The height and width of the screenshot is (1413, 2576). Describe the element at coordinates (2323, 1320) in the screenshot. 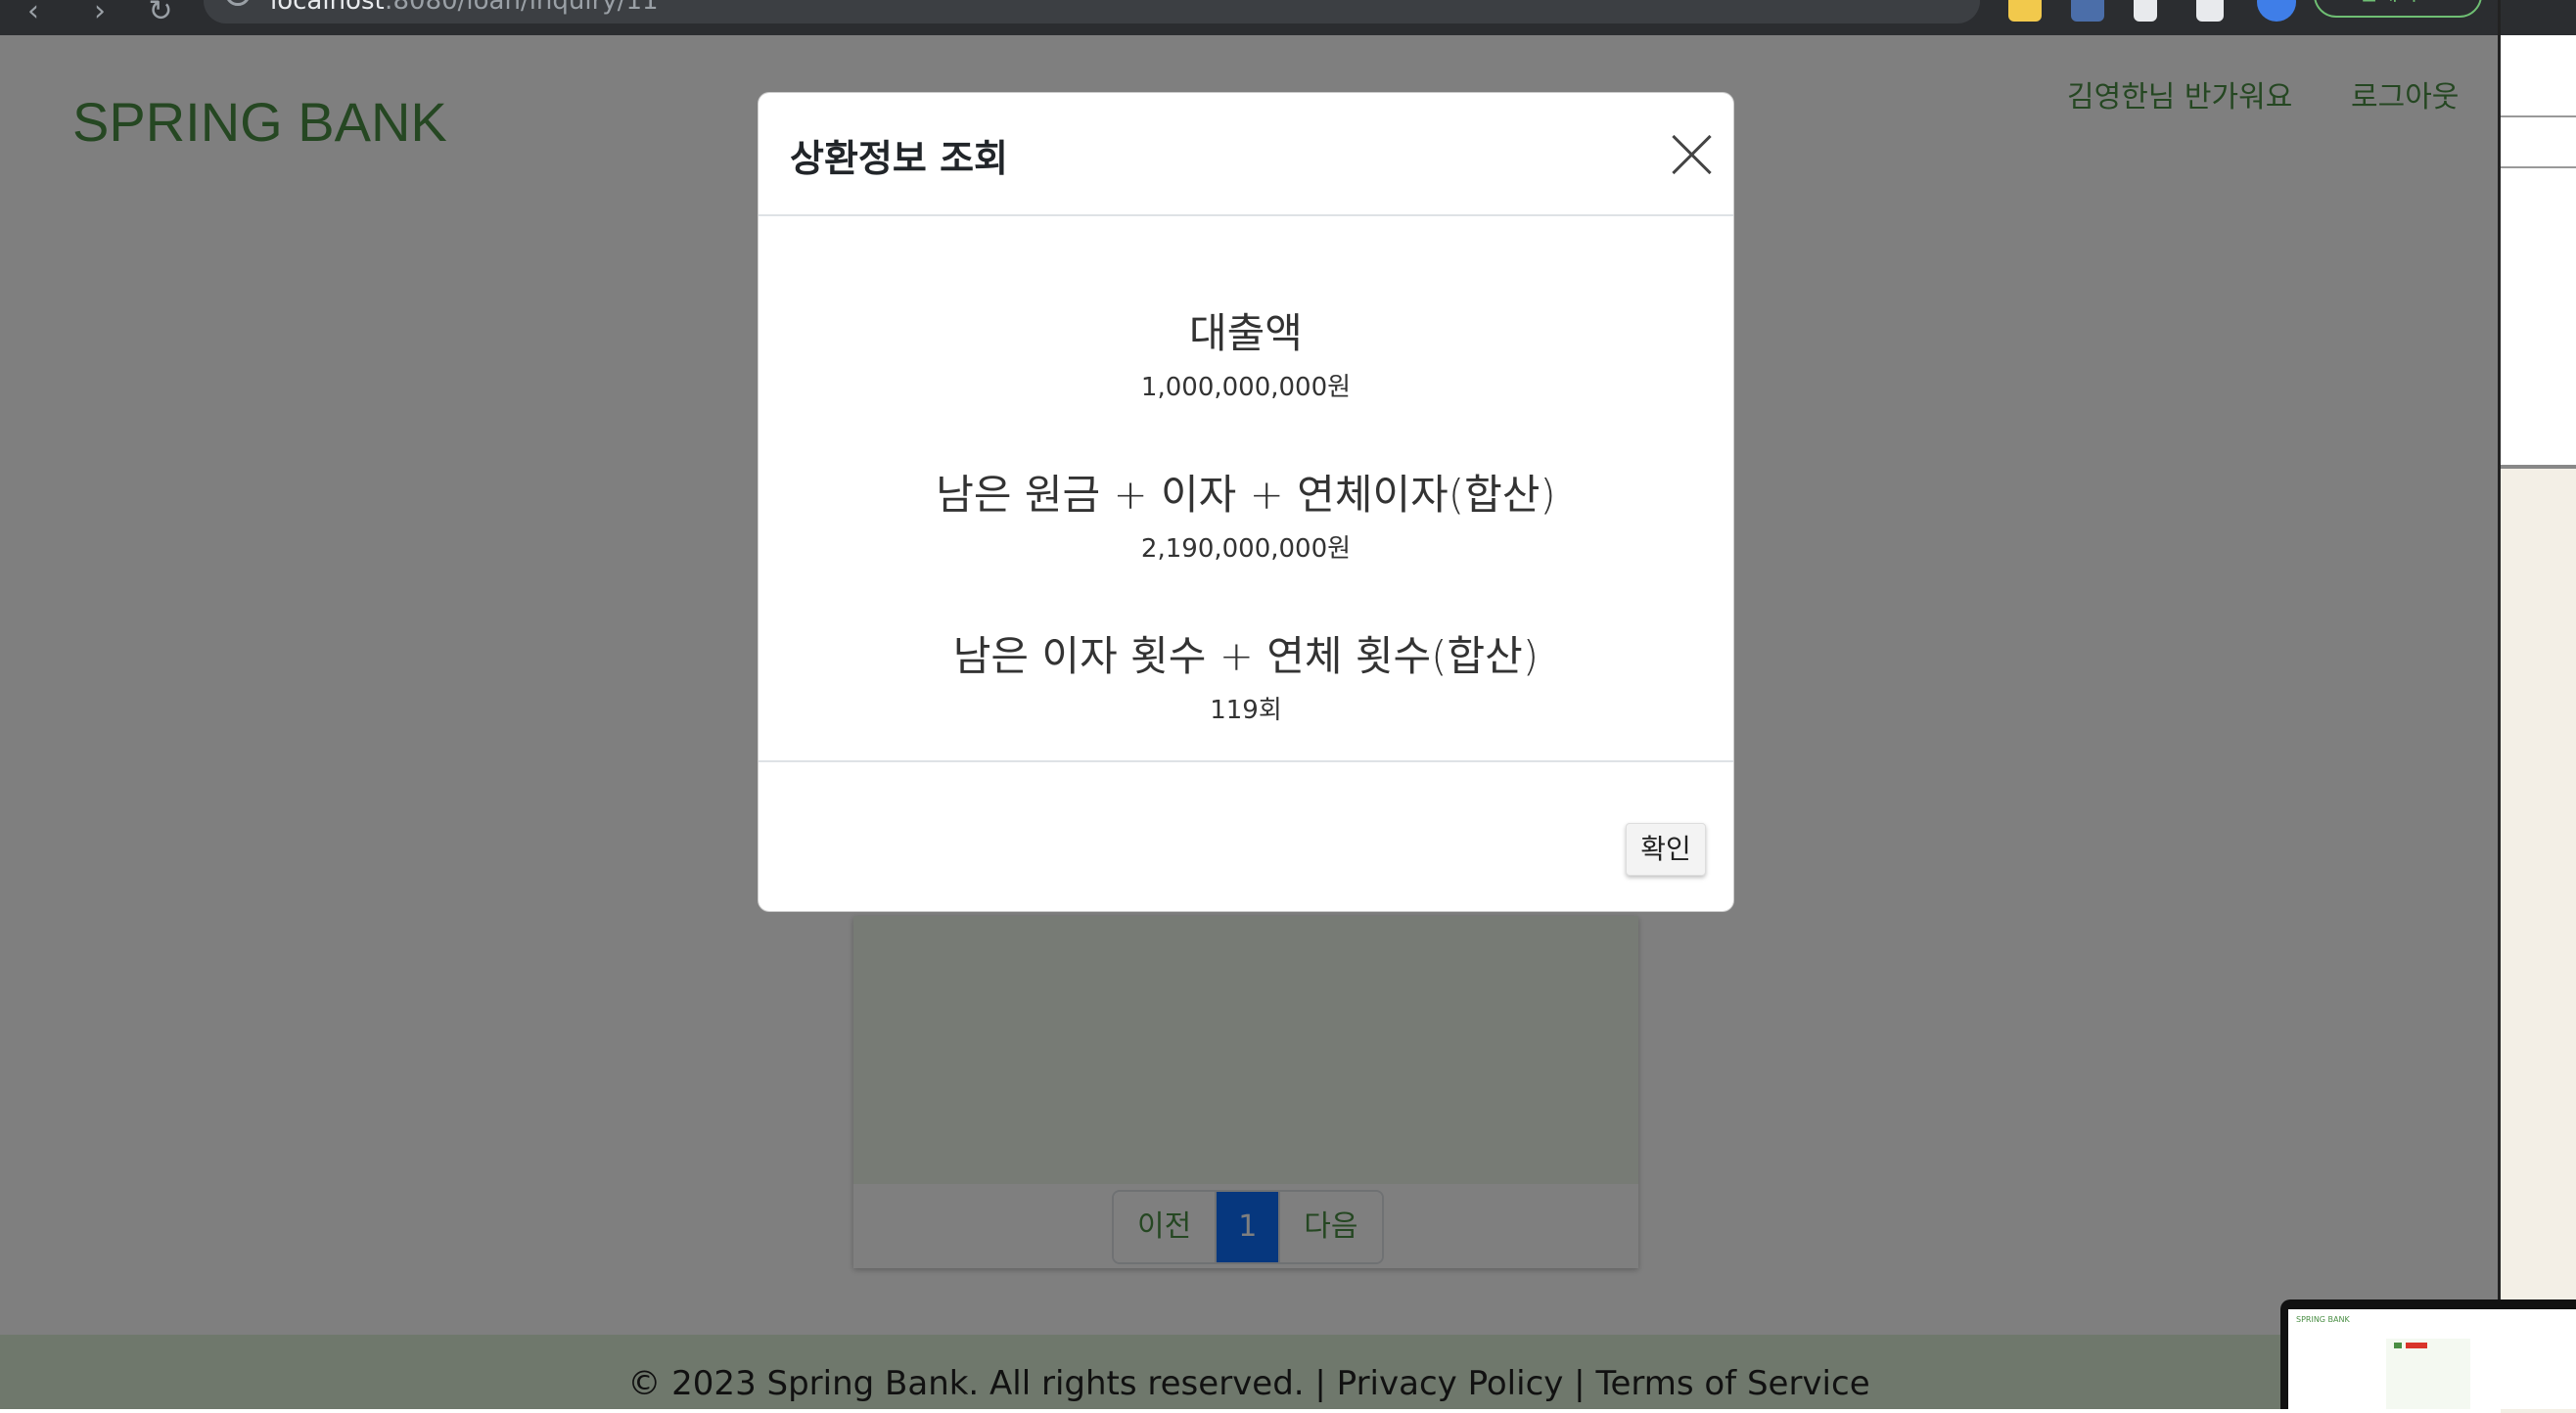

I see `thumbnail-brand: SPRING BANK` at that location.